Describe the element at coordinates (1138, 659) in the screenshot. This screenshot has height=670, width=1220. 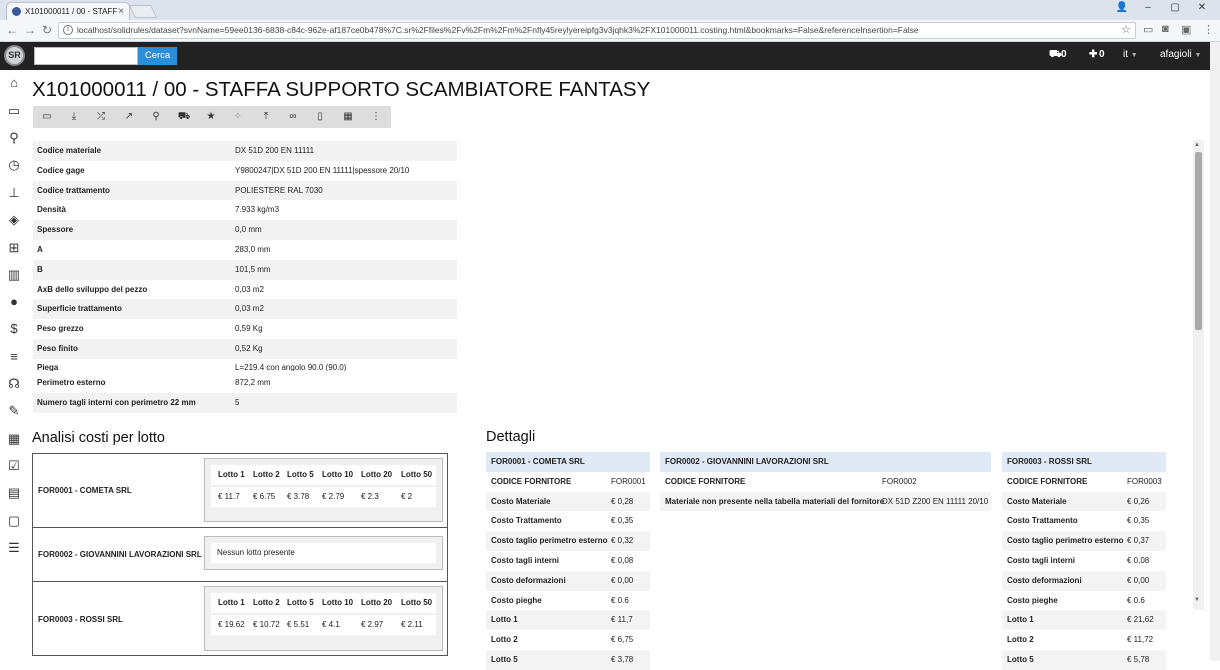
I see `detail-value: € 5,78` at that location.